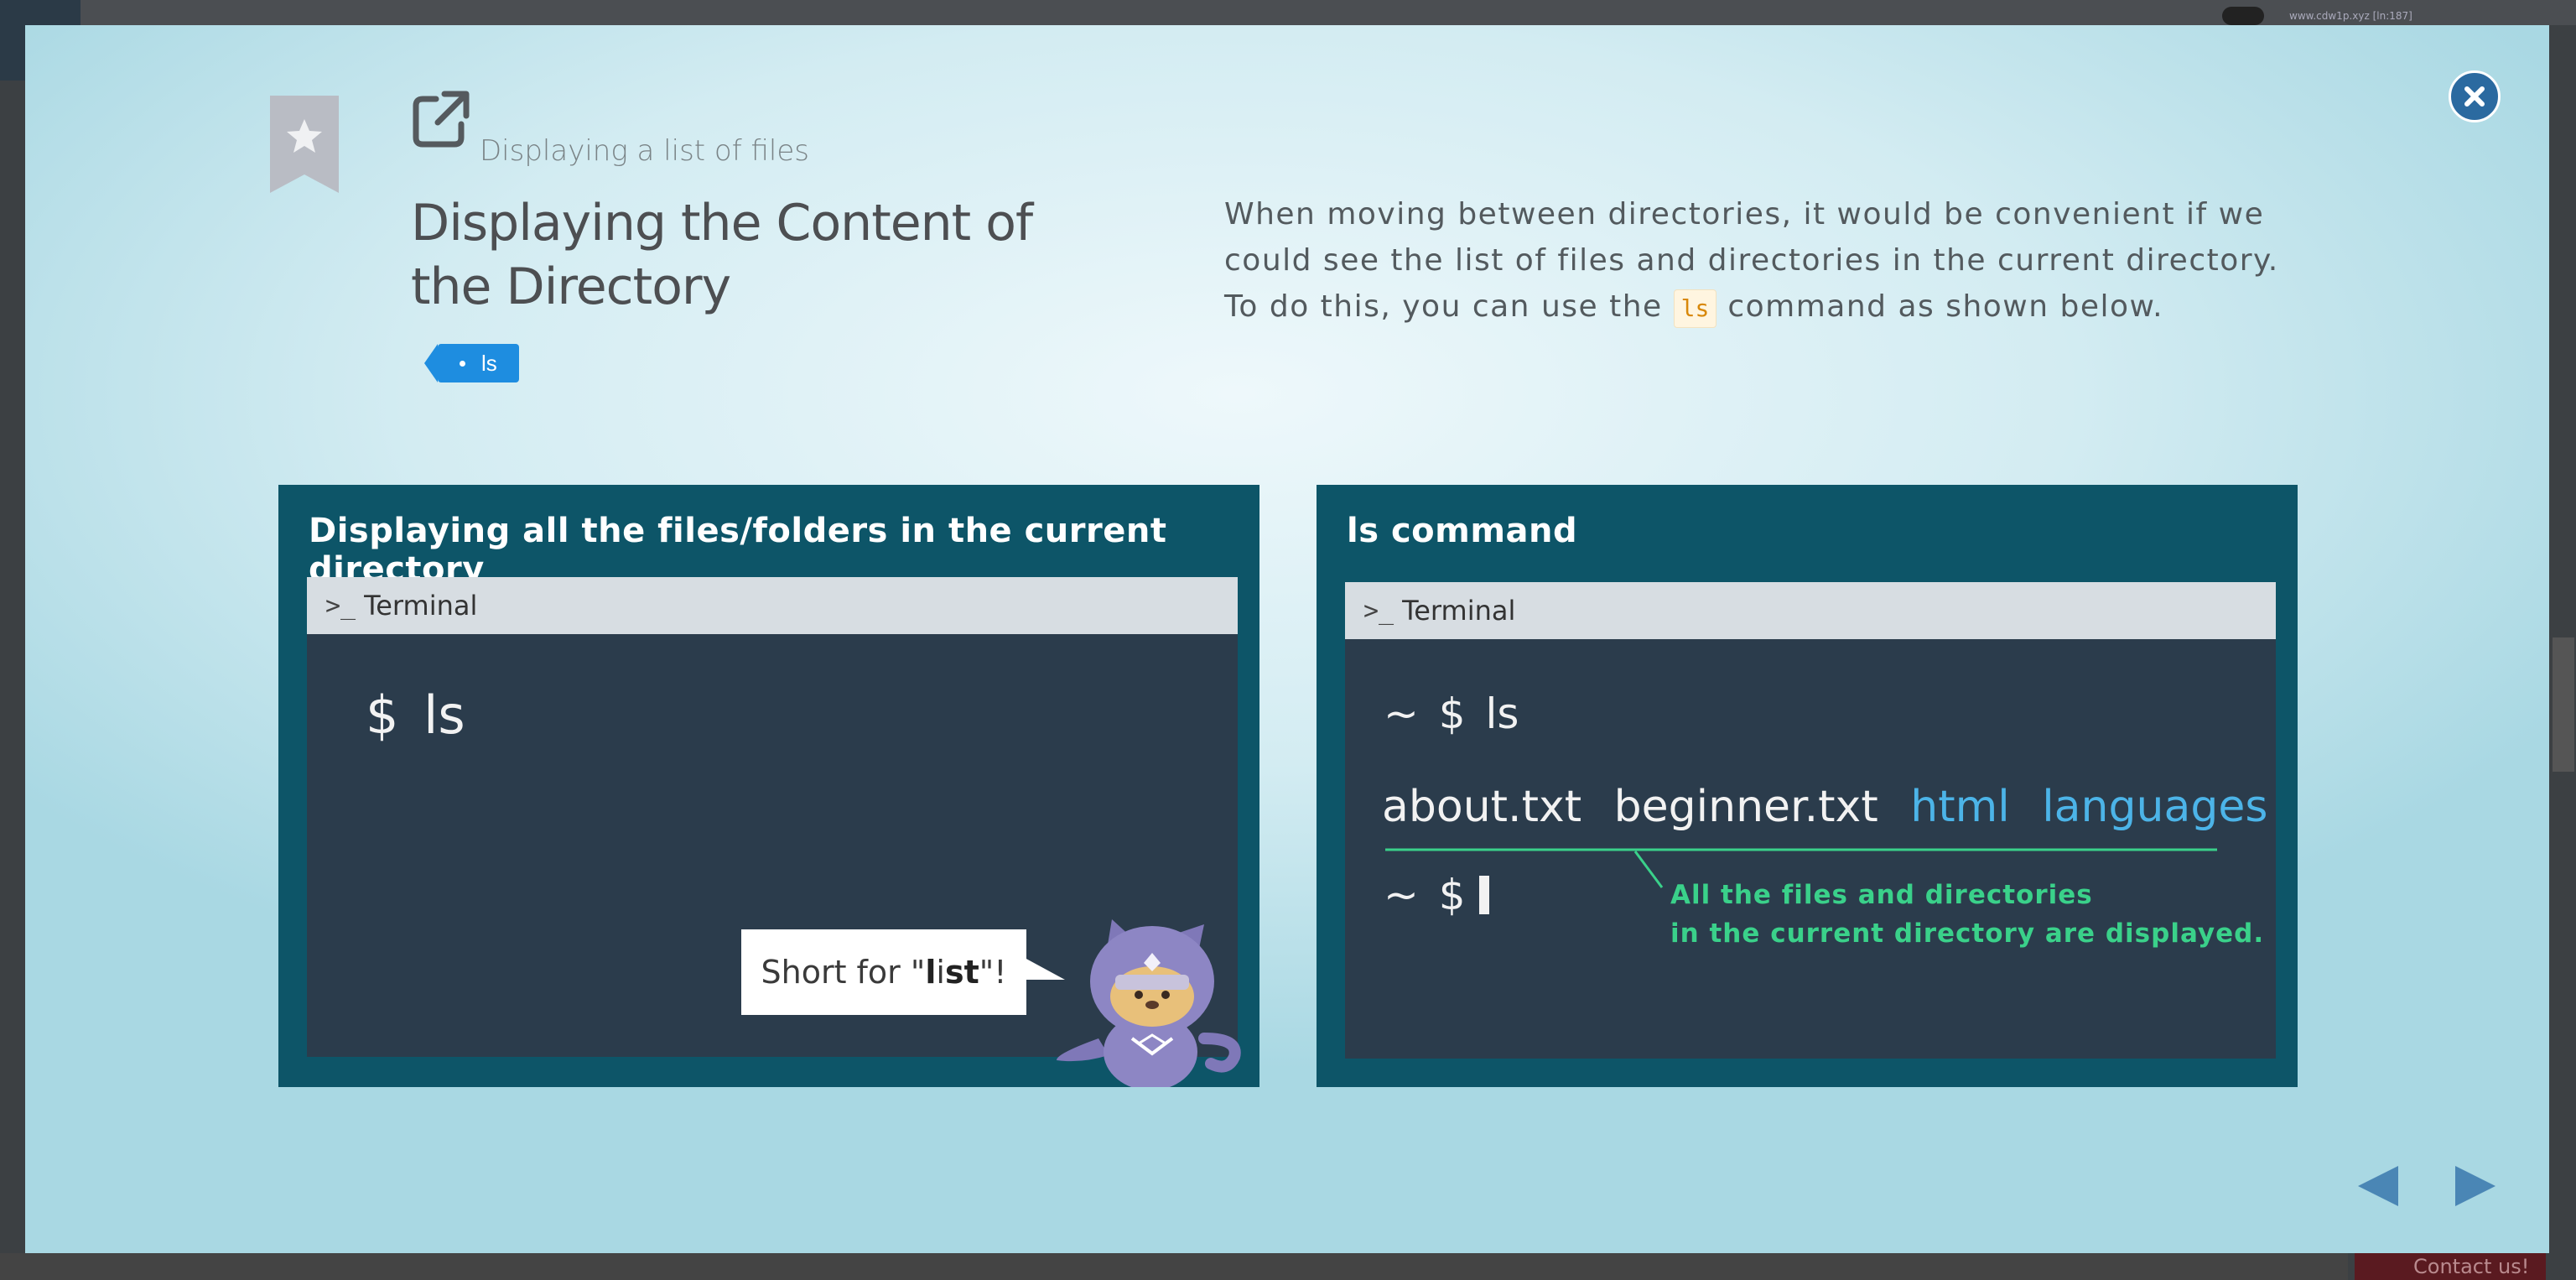 The width and height of the screenshot is (2576, 1280). Describe the element at coordinates (2563, 704) in the screenshot. I see `background-scrollbar` at that location.